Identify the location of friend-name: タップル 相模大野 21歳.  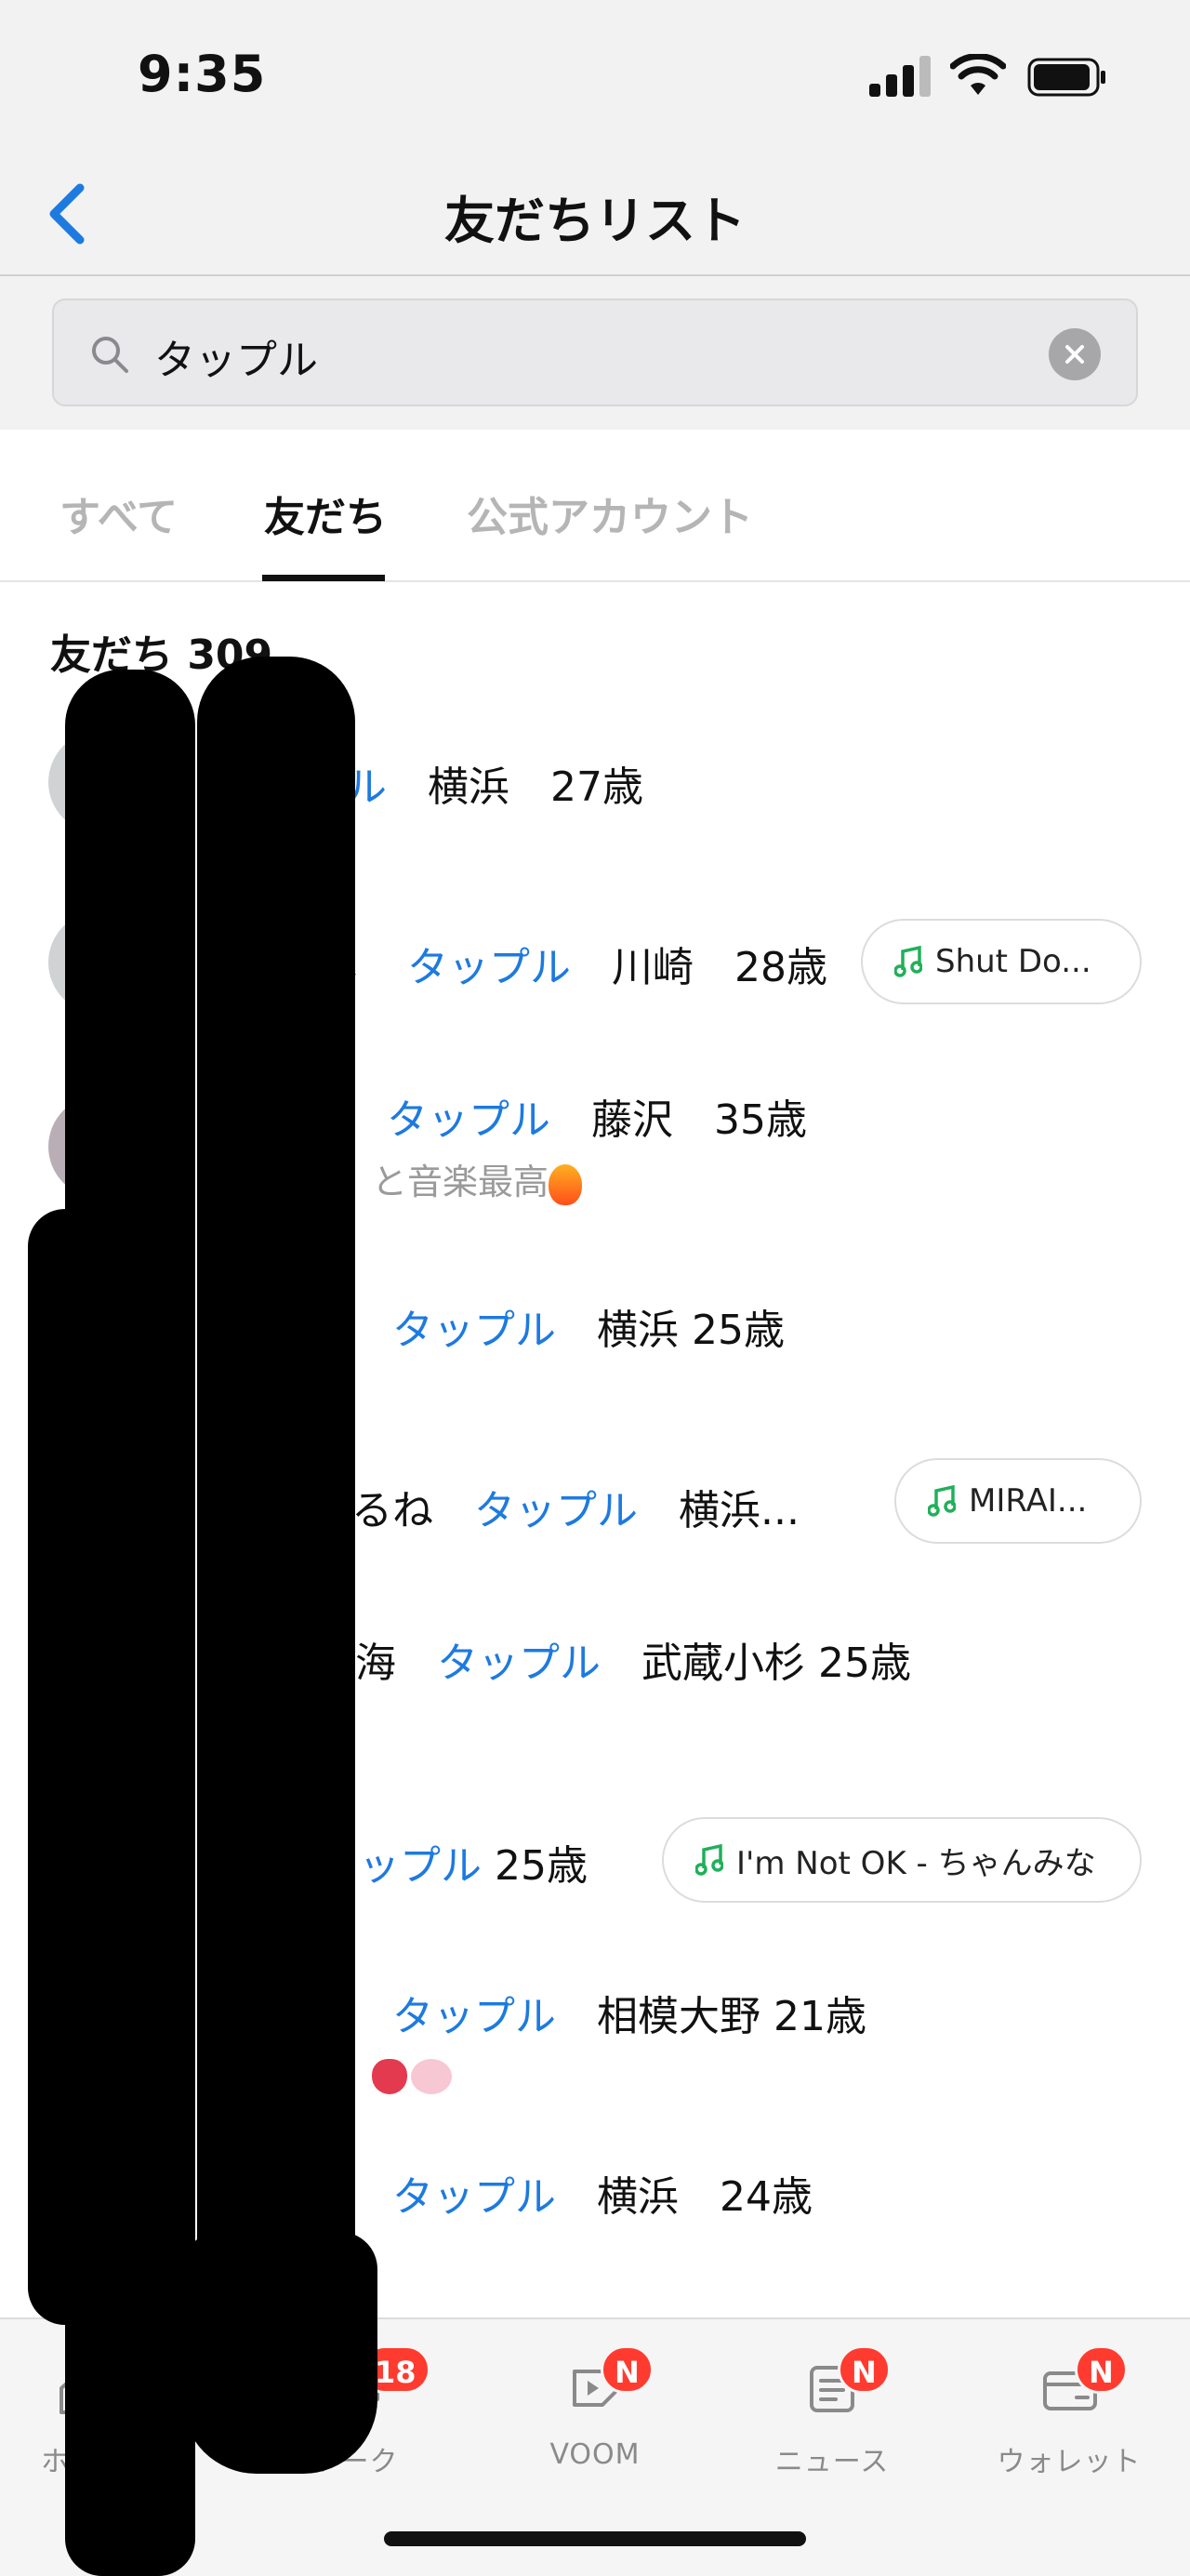
(629, 2012).